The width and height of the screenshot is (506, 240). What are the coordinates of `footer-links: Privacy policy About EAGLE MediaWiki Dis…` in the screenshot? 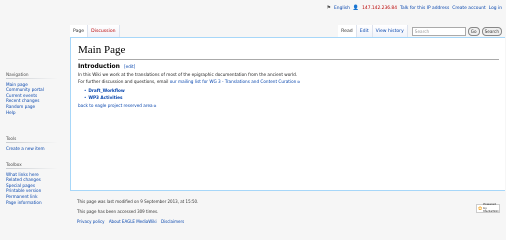 It's located at (137, 222).